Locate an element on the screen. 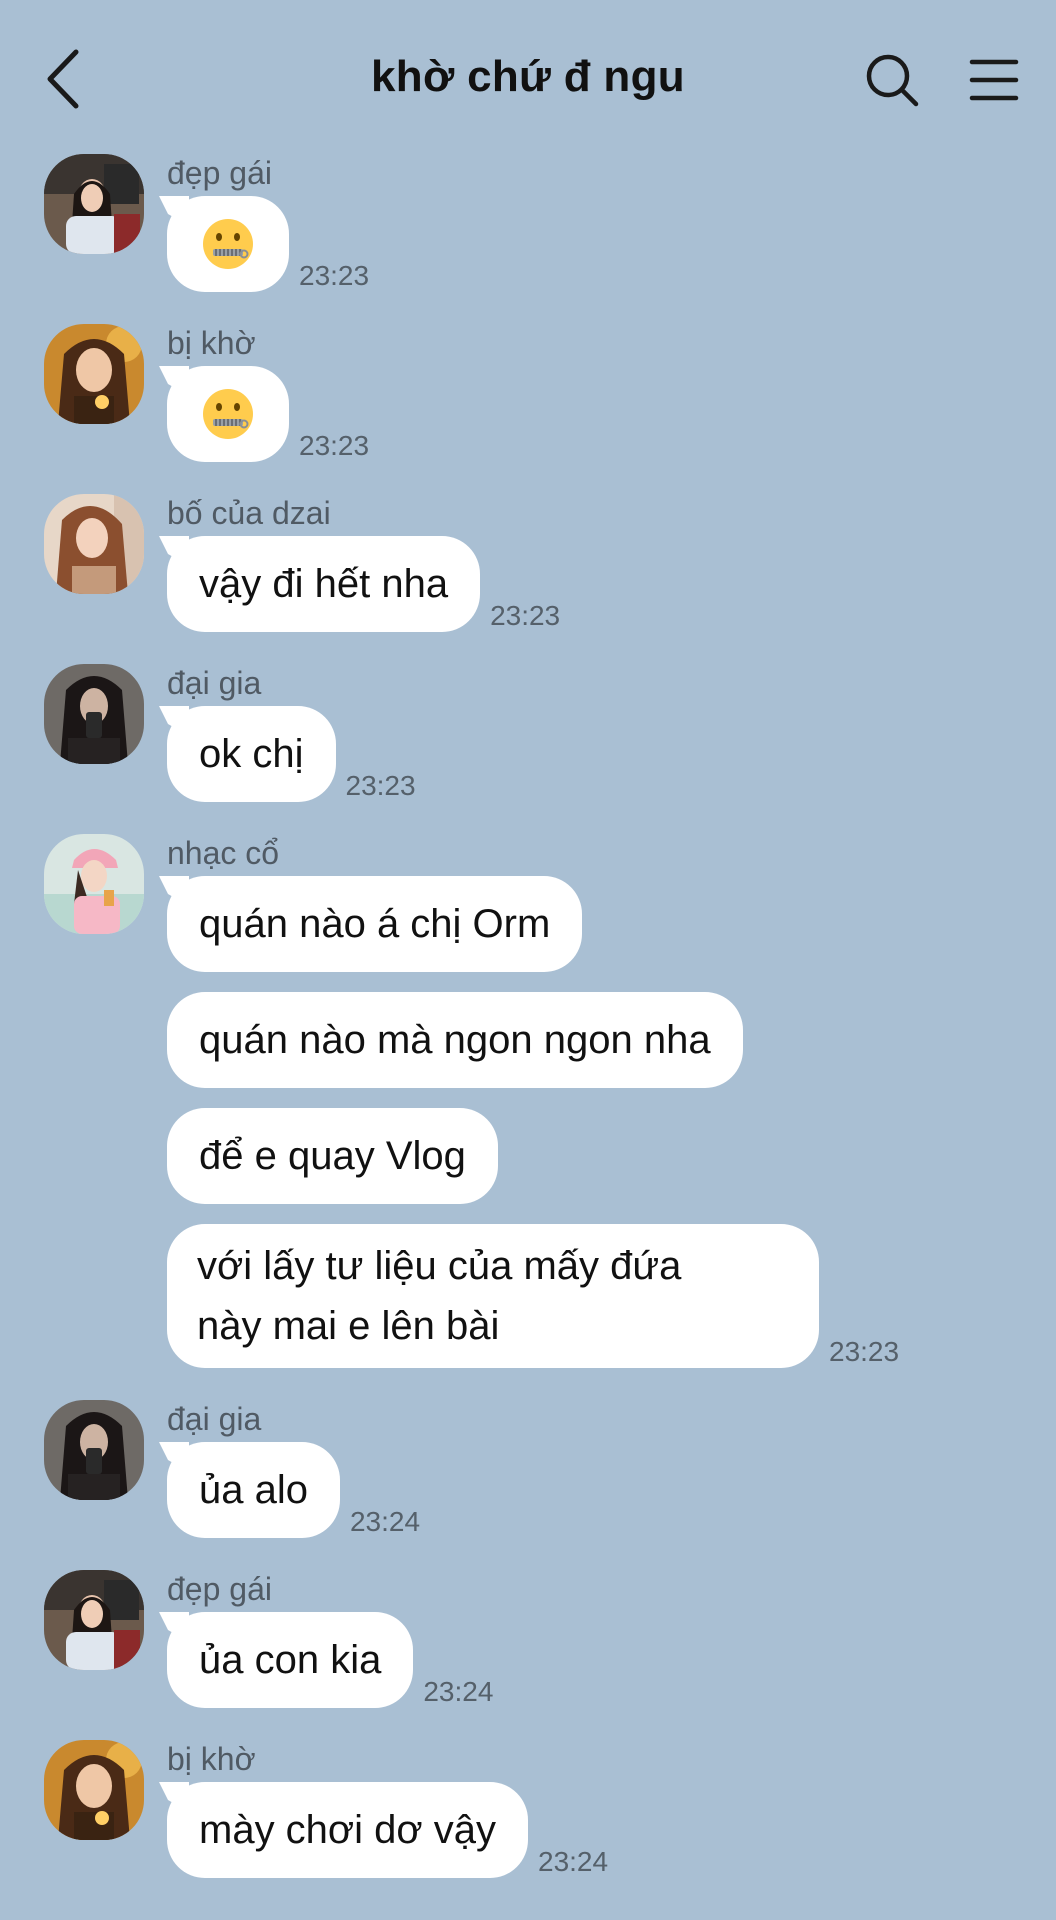  message-text-line: này mai e lên bài is located at coordinates (348, 1326).